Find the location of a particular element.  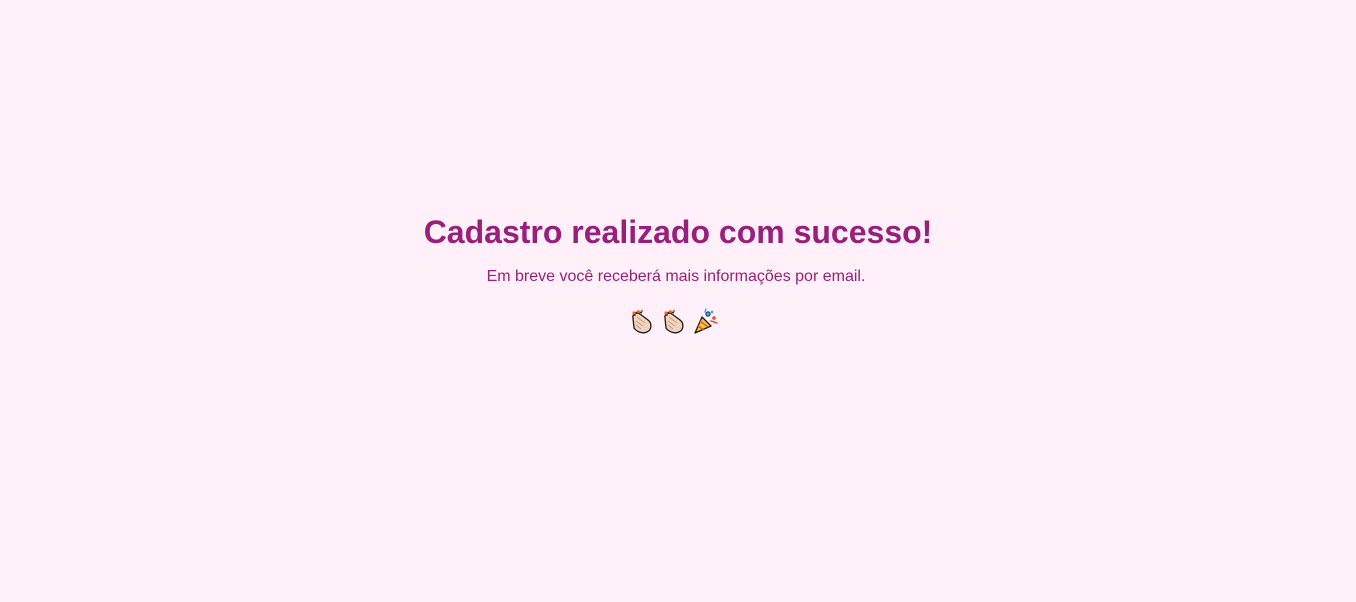

success-title: Cadastro realizado com sucesso! is located at coordinates (678, 232).